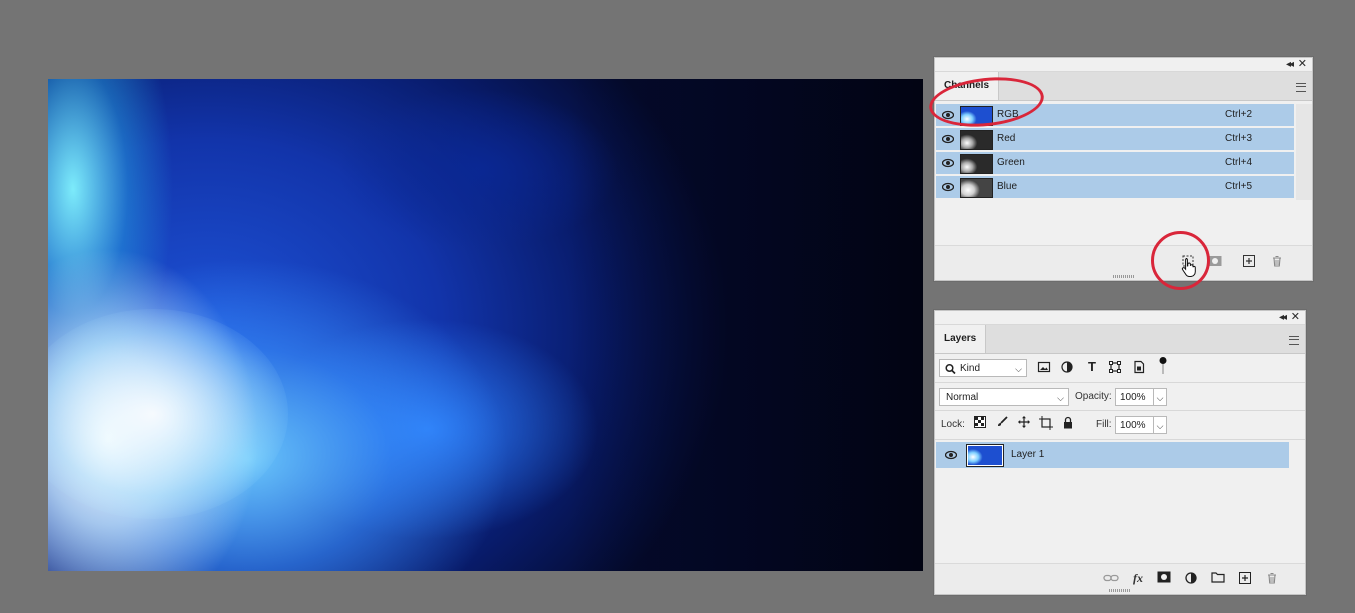 This screenshot has height=613, width=1355. I want to click on fill-dropdown-icon: ⌵, so click(1160, 425).